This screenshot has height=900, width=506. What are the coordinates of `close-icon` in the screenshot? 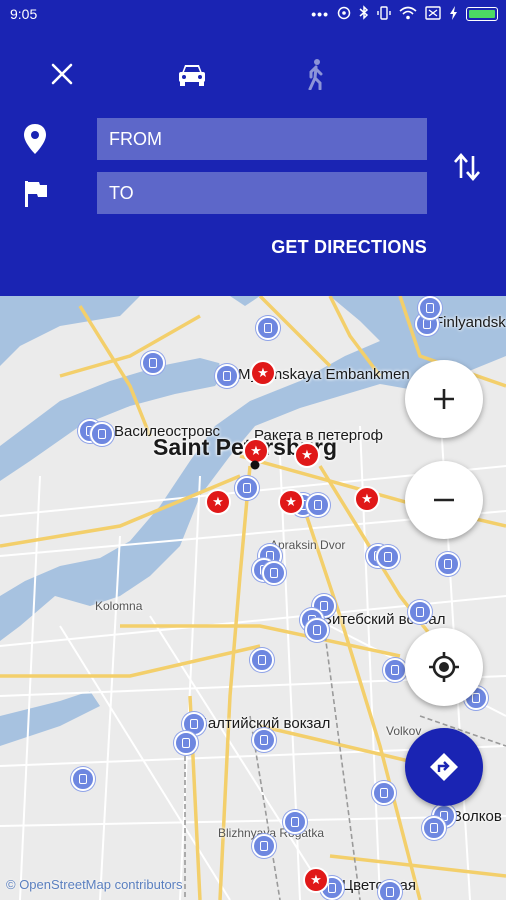 It's located at (62, 74).